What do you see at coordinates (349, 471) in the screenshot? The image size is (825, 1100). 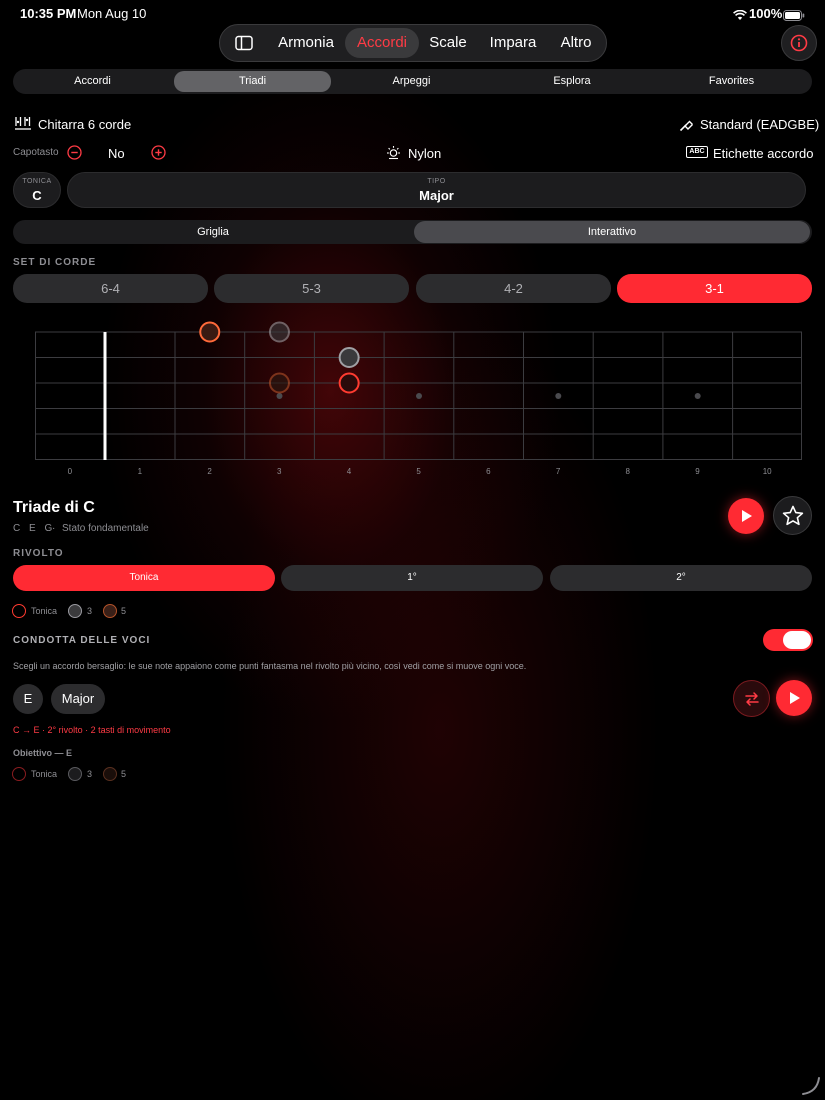 I see `fret-number-4: 4` at bounding box center [349, 471].